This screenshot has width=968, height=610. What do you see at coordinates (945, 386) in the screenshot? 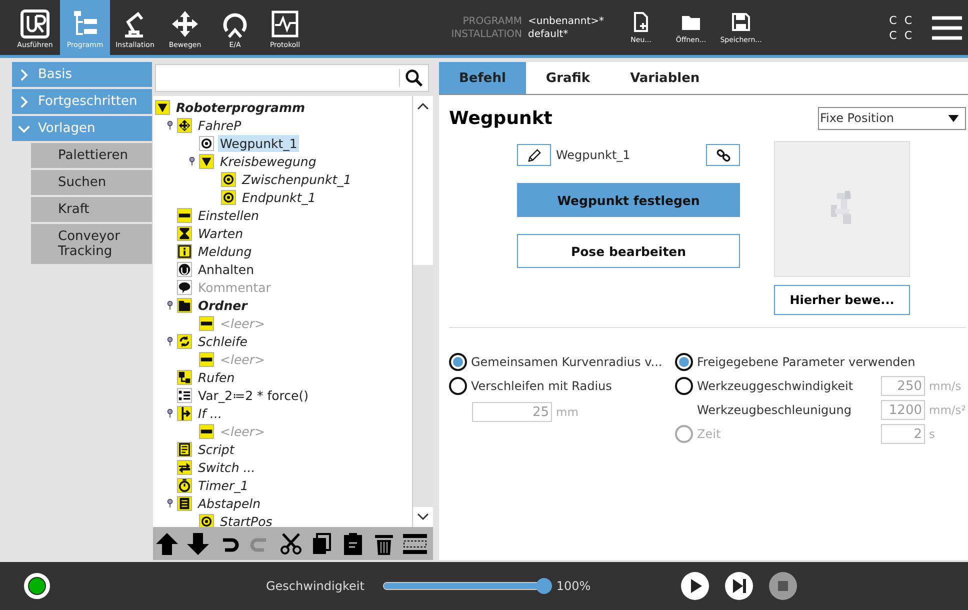
I see `unit-label: mm/s` at bounding box center [945, 386].